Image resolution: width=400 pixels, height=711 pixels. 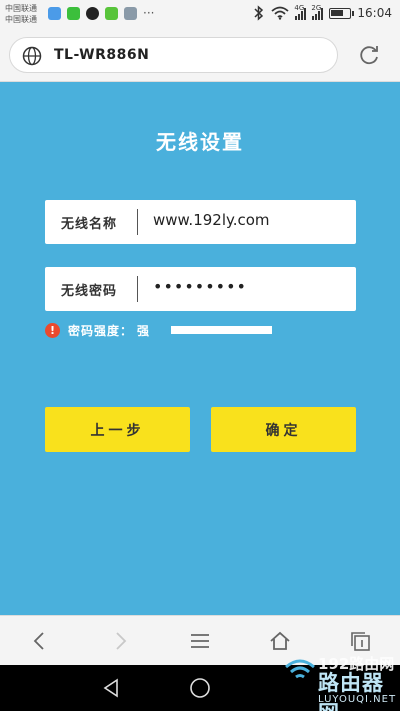 I want to click on signal-strength-icon-1: 4G, so click(x=300, y=12).